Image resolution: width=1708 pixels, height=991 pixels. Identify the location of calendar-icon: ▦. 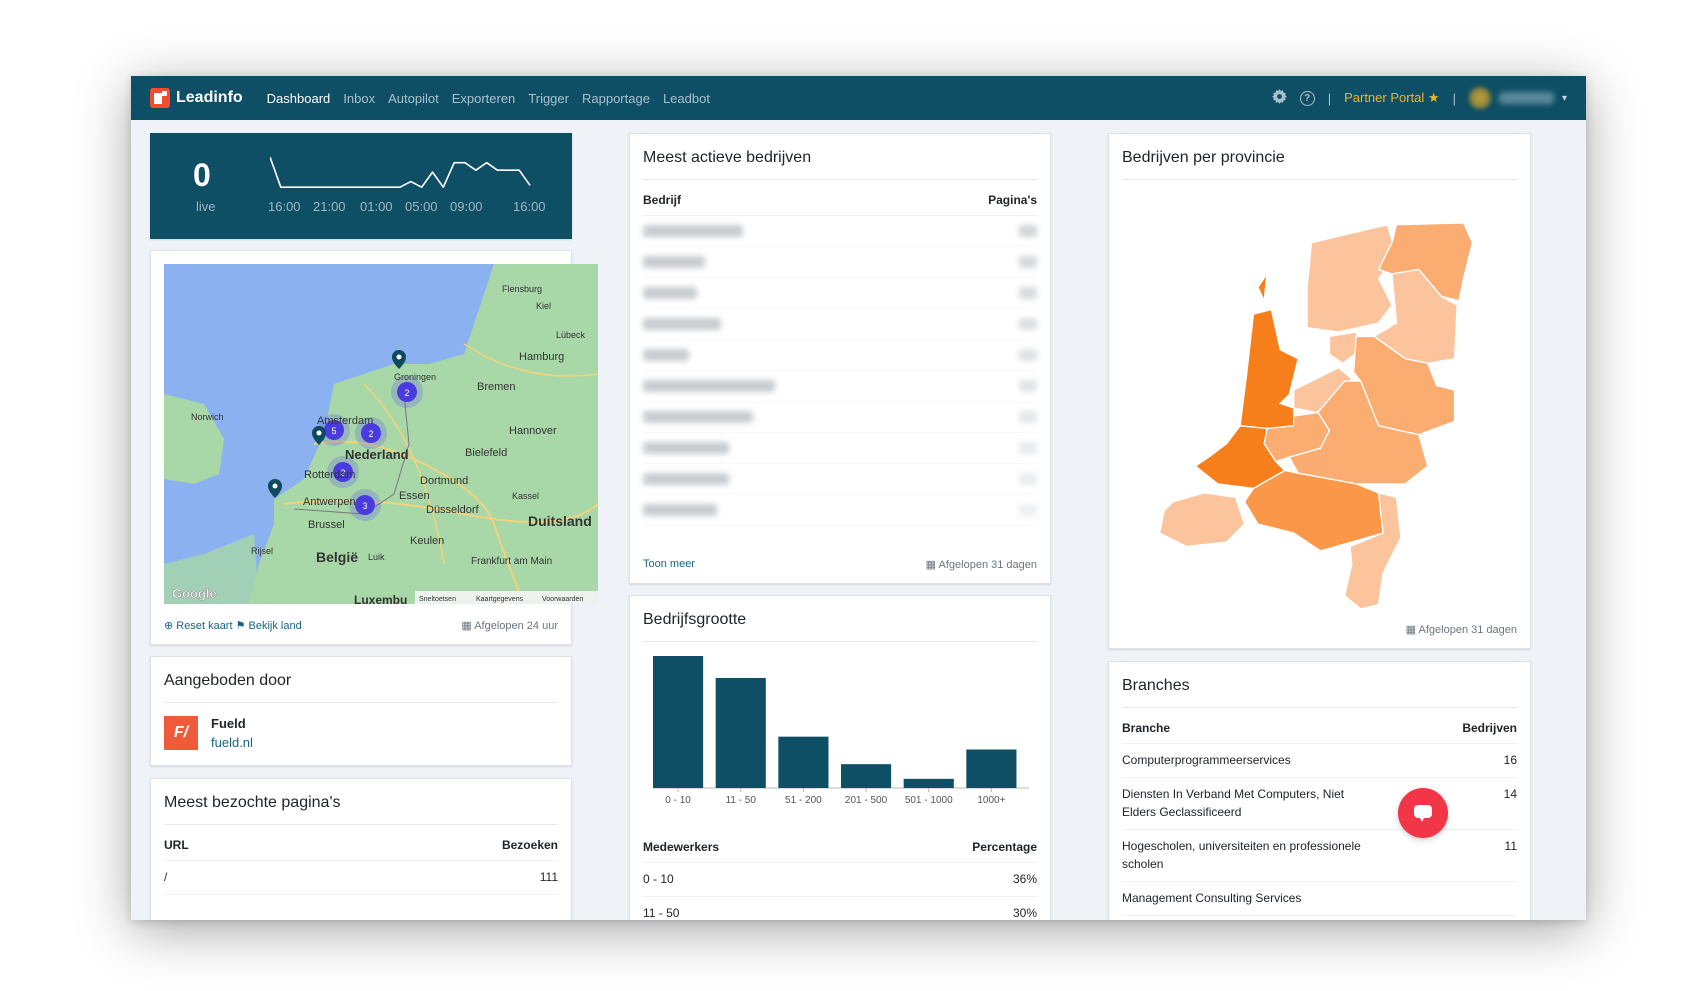
(466, 626).